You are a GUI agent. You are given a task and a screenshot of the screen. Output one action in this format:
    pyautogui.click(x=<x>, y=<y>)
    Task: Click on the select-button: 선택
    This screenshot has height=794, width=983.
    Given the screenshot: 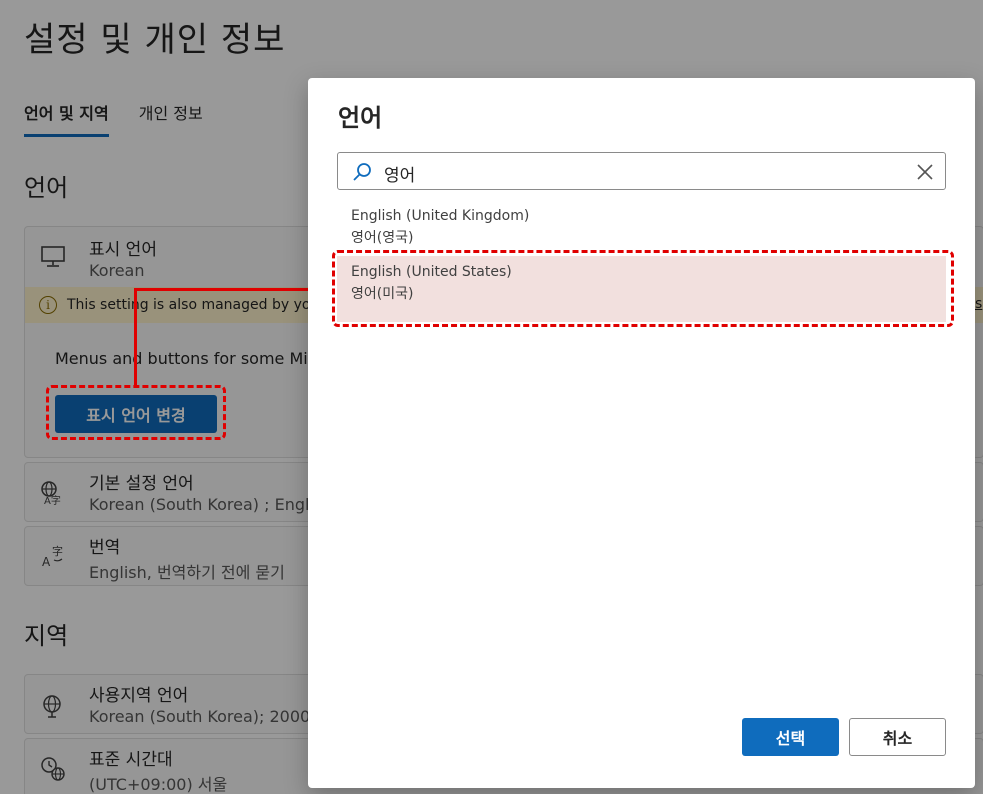 What is the action you would take?
    pyautogui.click(x=790, y=737)
    